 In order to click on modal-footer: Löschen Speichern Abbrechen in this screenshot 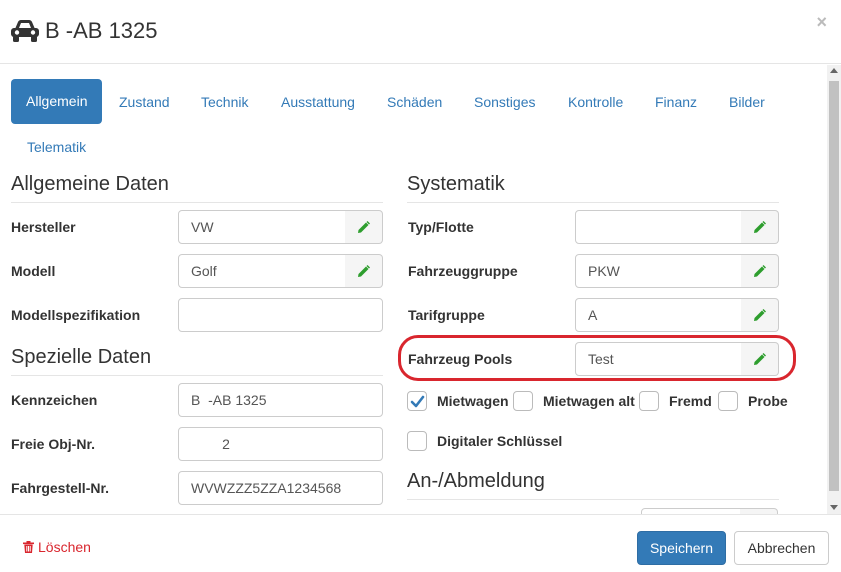, I will do `click(420, 543)`.